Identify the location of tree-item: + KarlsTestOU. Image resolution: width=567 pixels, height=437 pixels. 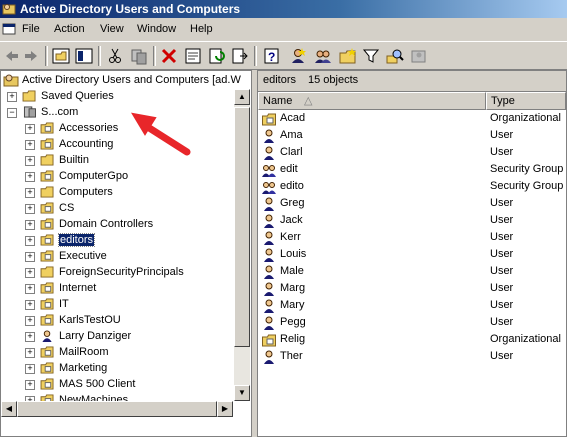
(117, 321).